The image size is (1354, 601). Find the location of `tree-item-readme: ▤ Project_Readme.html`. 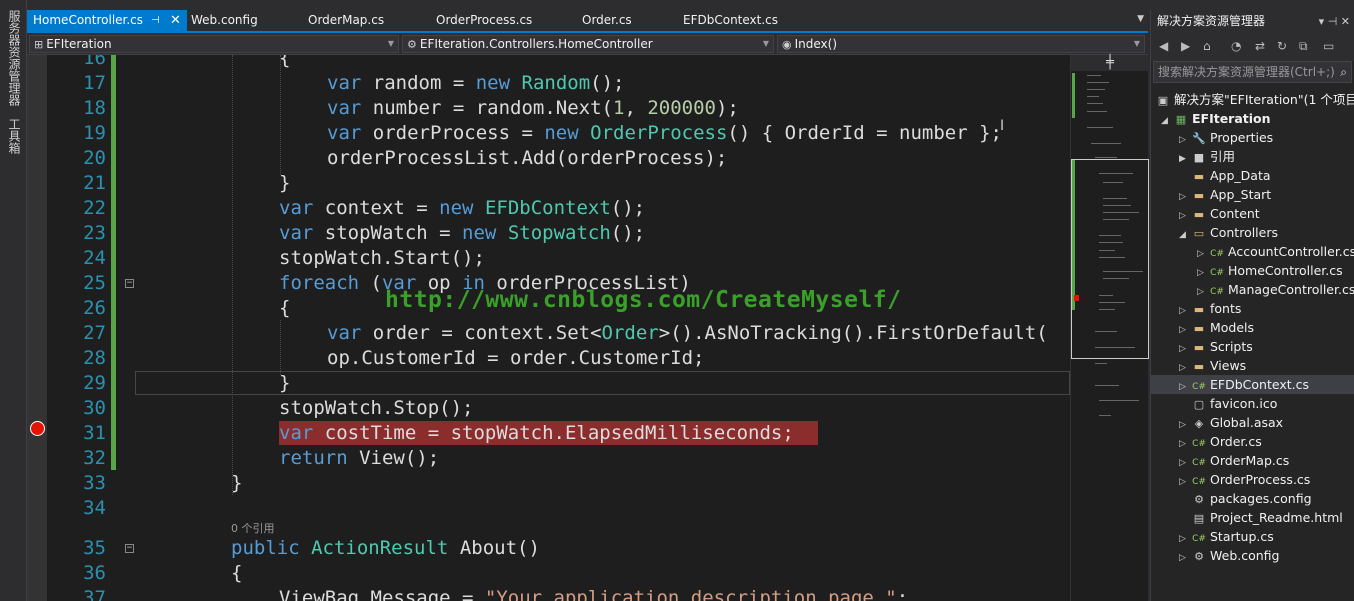

tree-item-readme: ▤ Project_Readme.html is located at coordinates (1261, 517).